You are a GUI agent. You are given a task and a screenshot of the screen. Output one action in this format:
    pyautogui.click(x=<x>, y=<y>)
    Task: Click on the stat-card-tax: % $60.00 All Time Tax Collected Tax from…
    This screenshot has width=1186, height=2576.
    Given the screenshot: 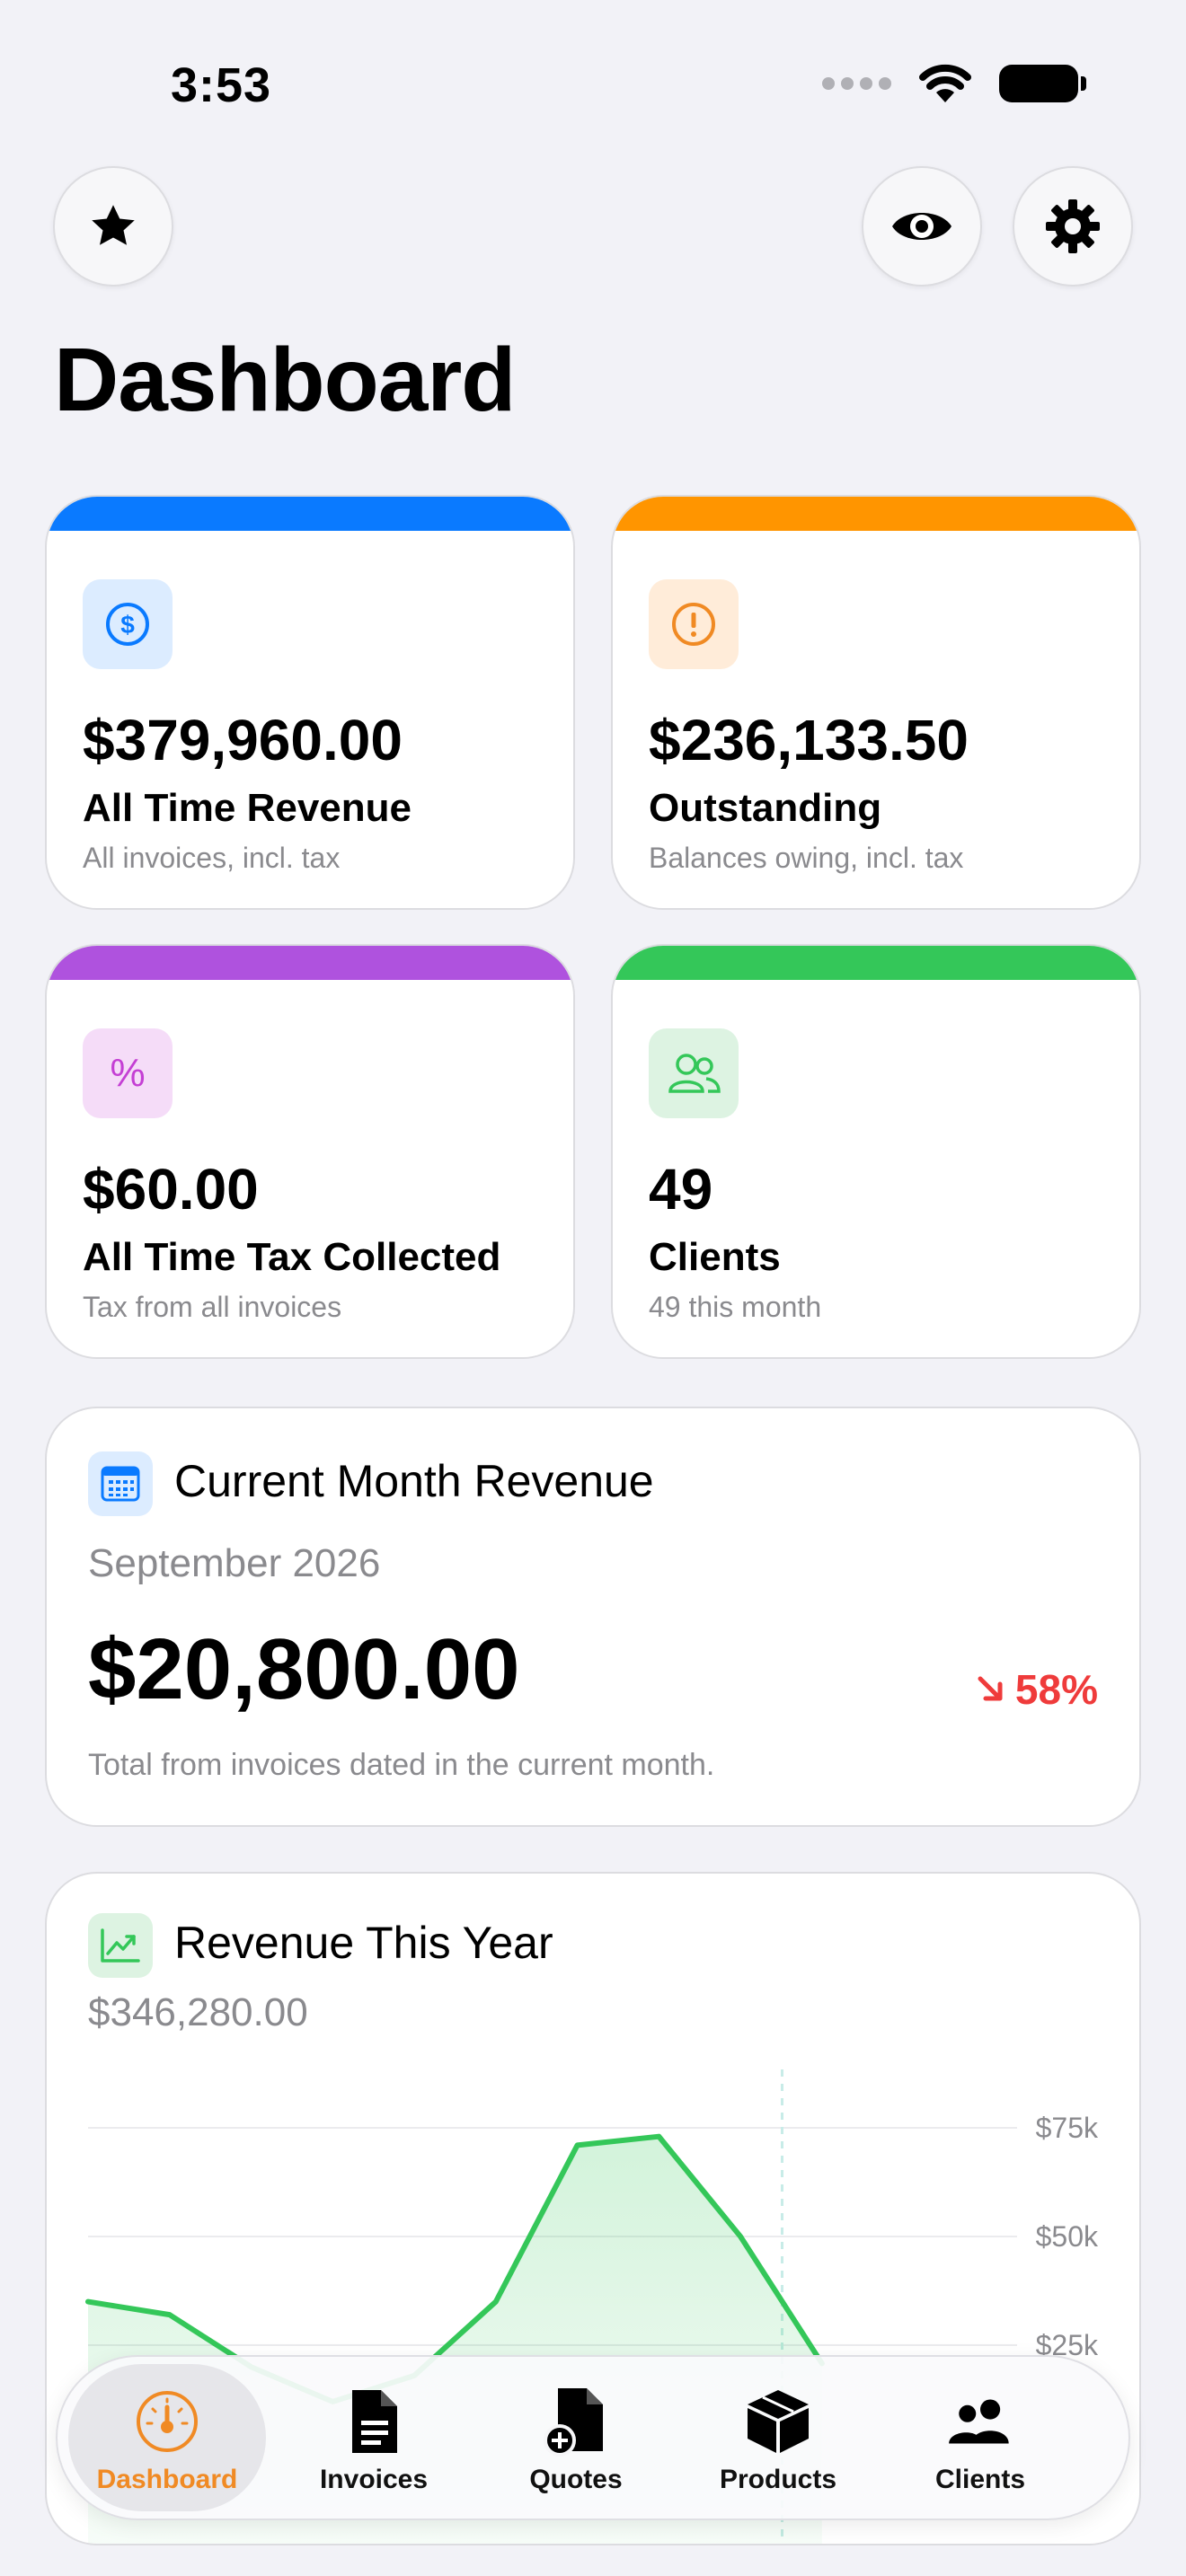 What is the action you would take?
    pyautogui.click(x=310, y=1151)
    